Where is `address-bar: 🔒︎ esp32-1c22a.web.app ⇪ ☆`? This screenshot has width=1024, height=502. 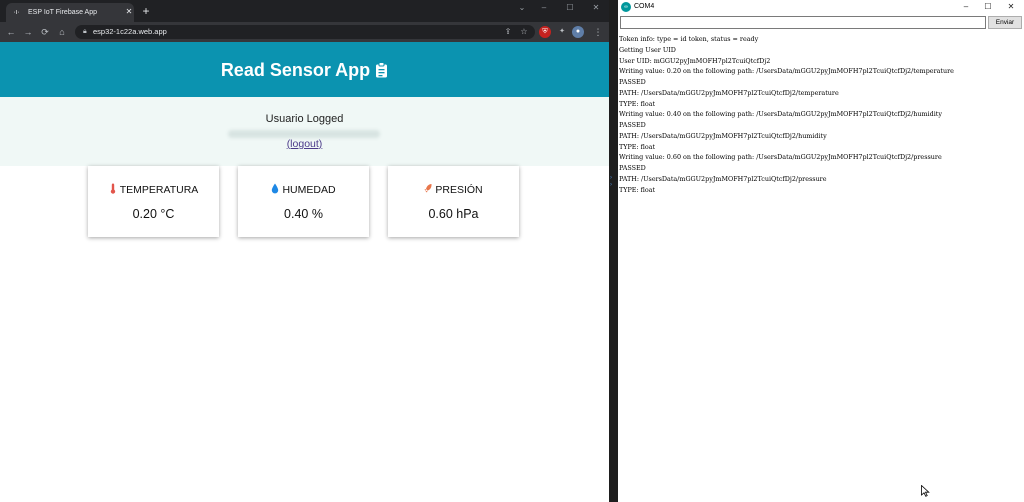 address-bar: 🔒︎ esp32-1c22a.web.app ⇪ ☆ is located at coordinates (305, 32).